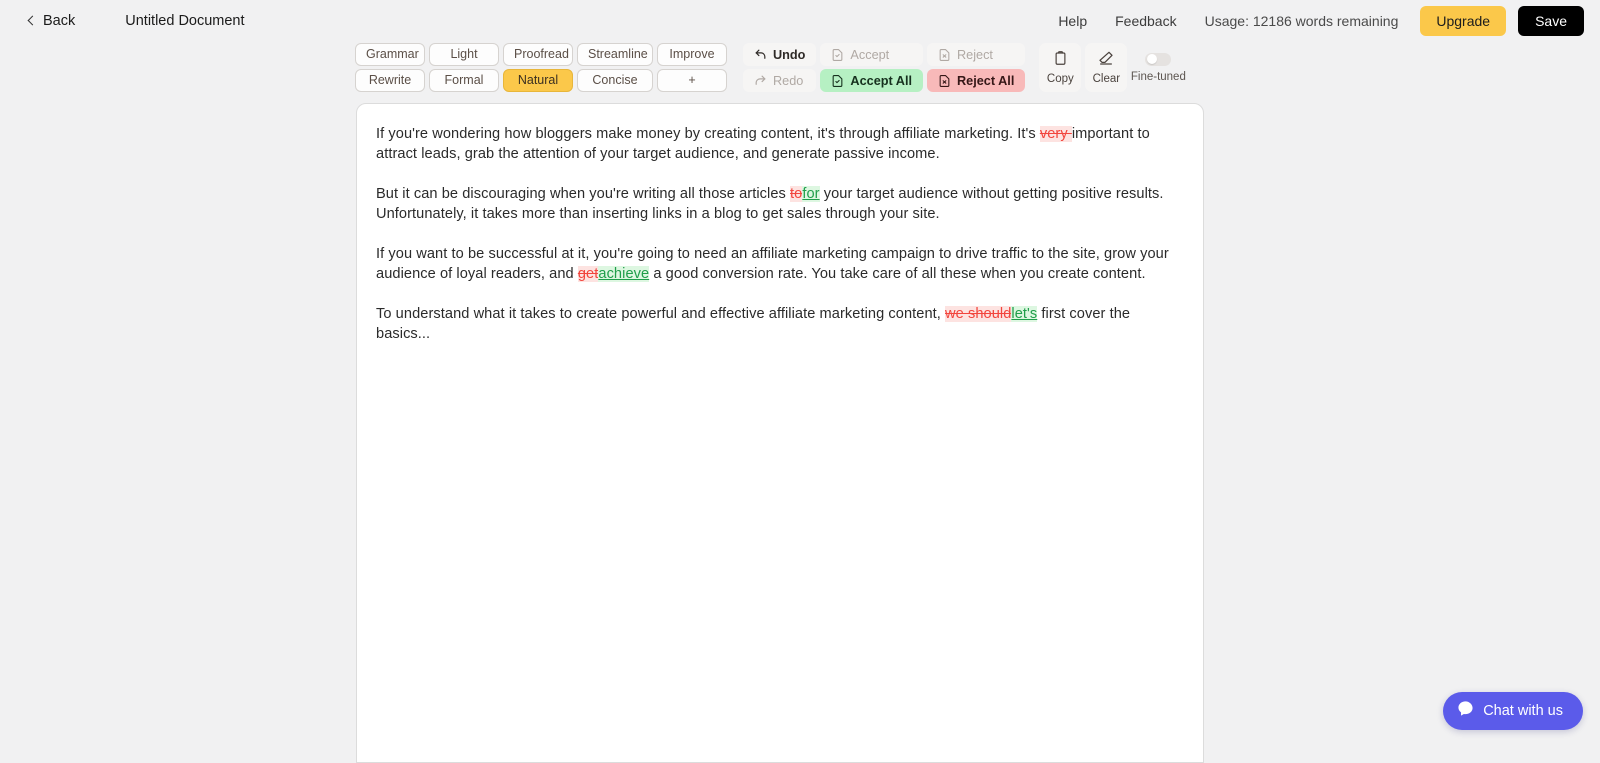 This screenshot has height=763, width=1600. What do you see at coordinates (1158, 67) in the screenshot?
I see `fine-tuned-toggle-wrapper: Fine-tuned` at bounding box center [1158, 67].